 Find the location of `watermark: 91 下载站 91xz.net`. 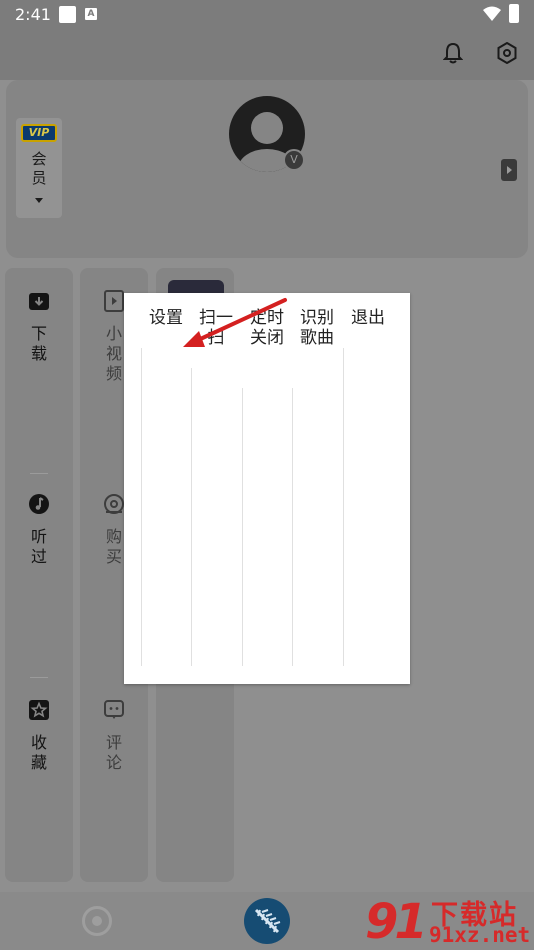

watermark: 91 下载站 91xz.net is located at coordinates (449, 920).